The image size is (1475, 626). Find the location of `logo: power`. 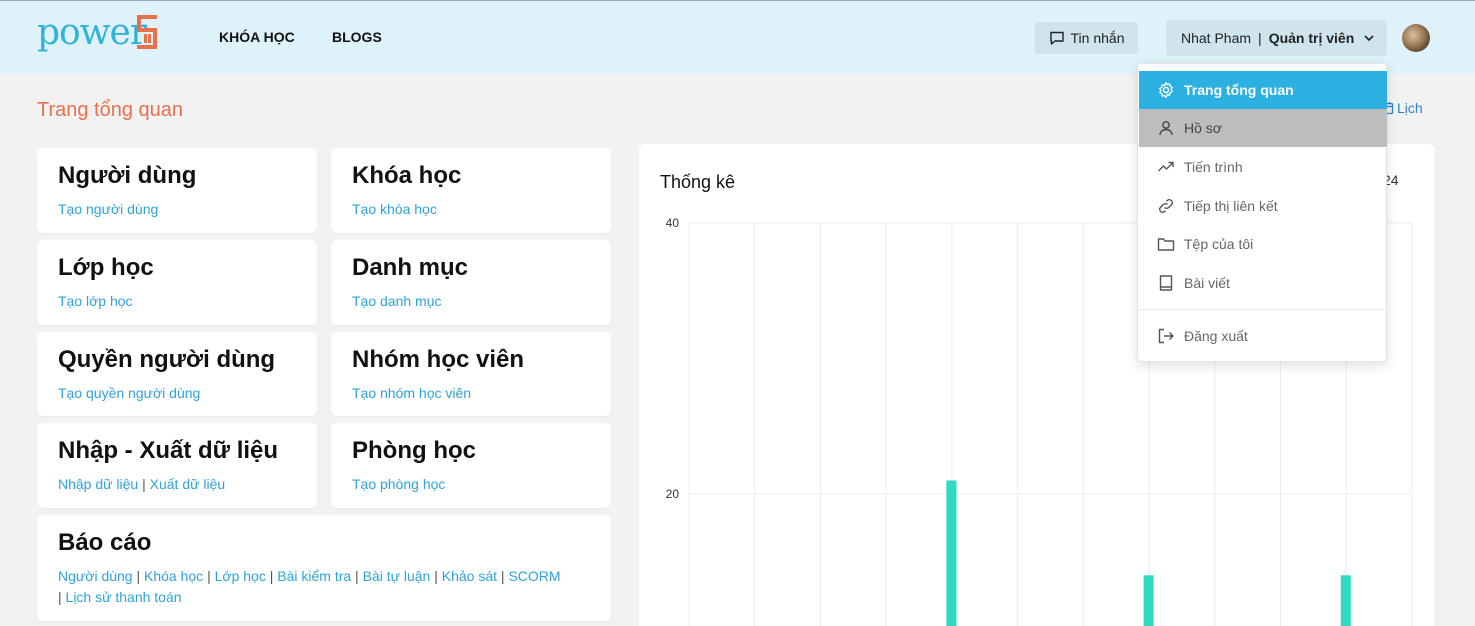

logo: power is located at coordinates (99, 33).